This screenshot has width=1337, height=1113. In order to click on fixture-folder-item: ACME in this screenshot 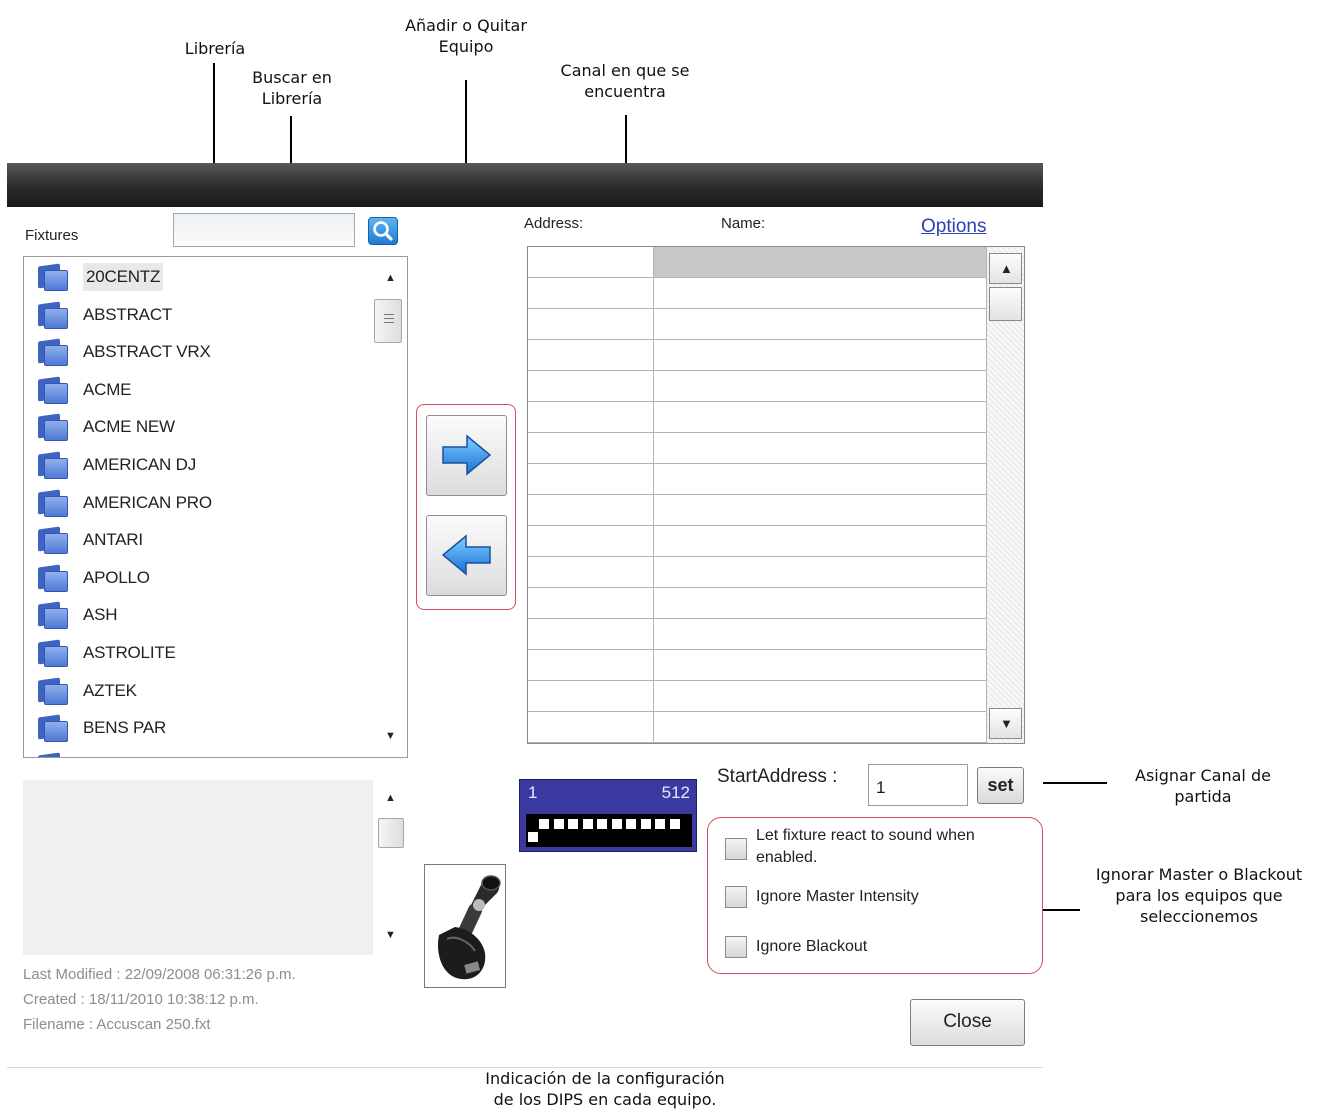, I will do `click(83, 390)`.